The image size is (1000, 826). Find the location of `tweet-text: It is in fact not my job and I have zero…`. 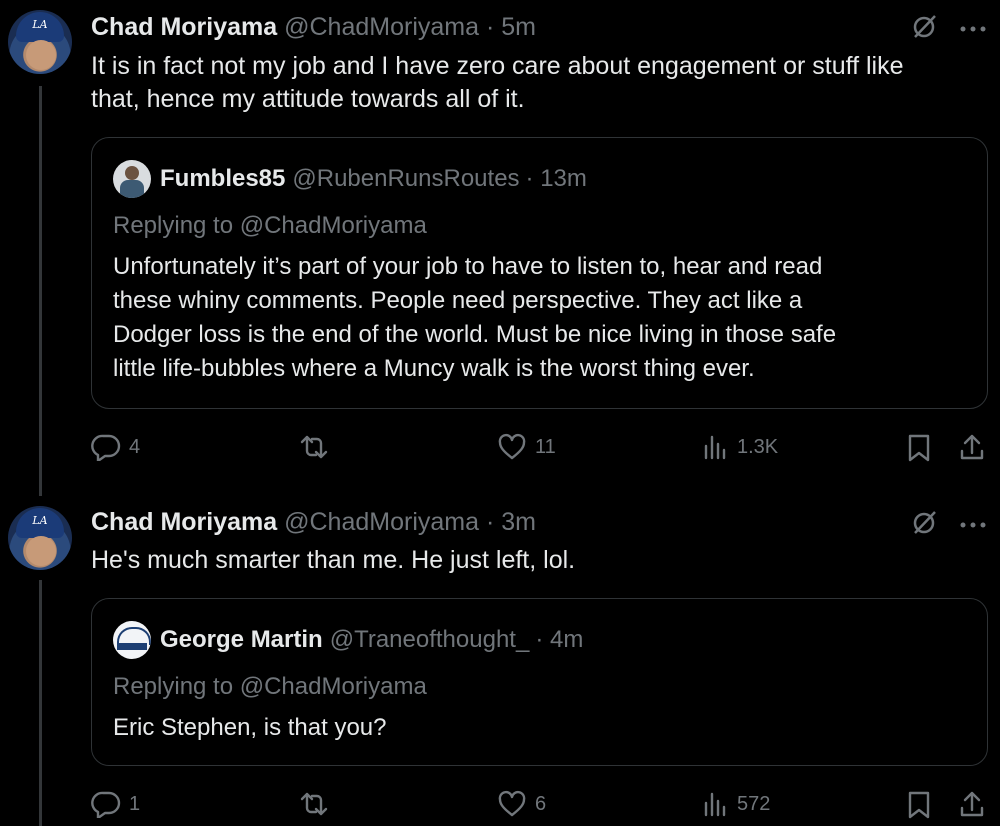

tweet-text: It is in fact not my job and I have zero… is located at coordinates (531, 83).